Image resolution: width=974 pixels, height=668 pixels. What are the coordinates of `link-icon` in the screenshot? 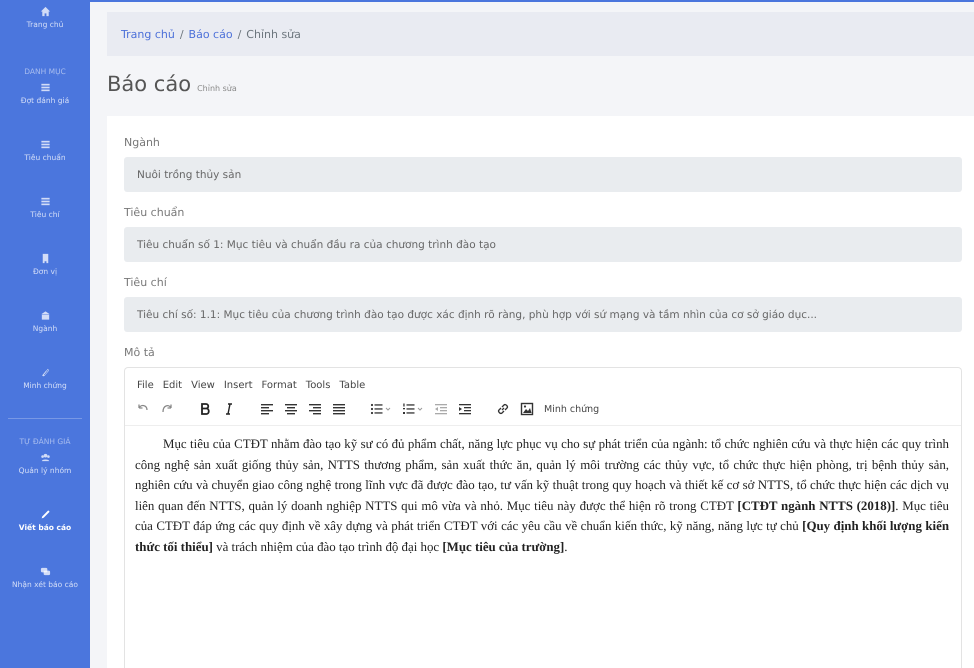 It's located at (503, 409).